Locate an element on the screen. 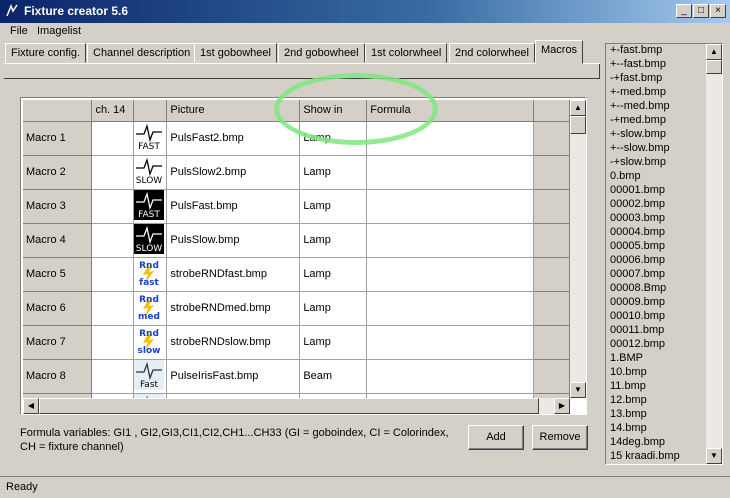 The width and height of the screenshot is (730, 498). list-item: 00001.bmp is located at coordinates (657, 191).